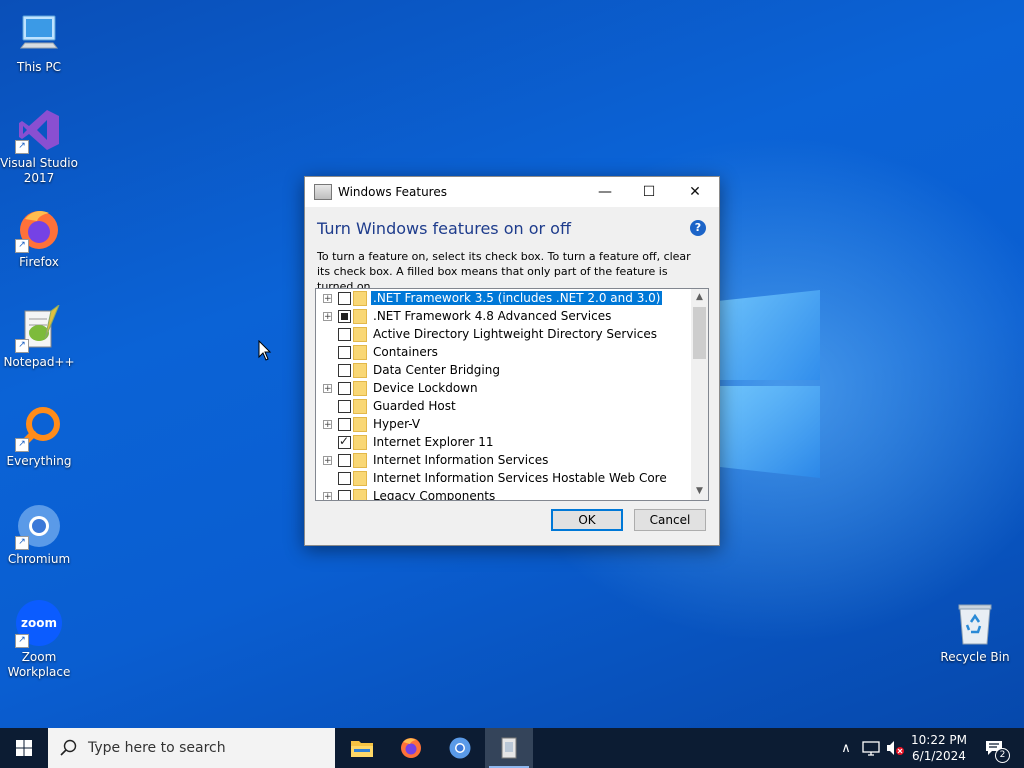 Image resolution: width=1024 pixels, height=768 pixels. Describe the element at coordinates (699, 394) in the screenshot. I see `features-scrollbar: ▲ ▼` at that location.